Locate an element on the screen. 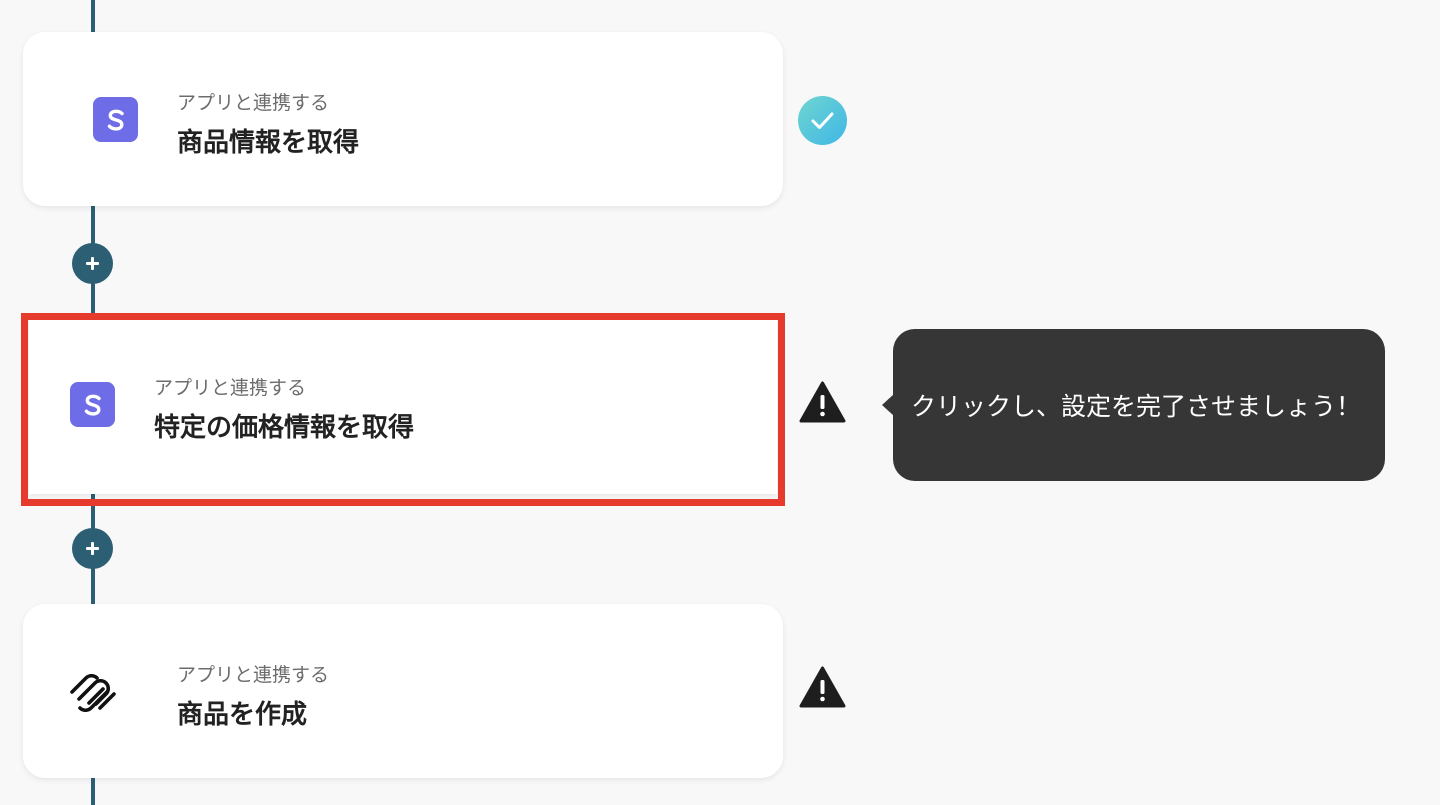 The image size is (1440, 805). step-title: 商品を作成 is located at coordinates (242, 715).